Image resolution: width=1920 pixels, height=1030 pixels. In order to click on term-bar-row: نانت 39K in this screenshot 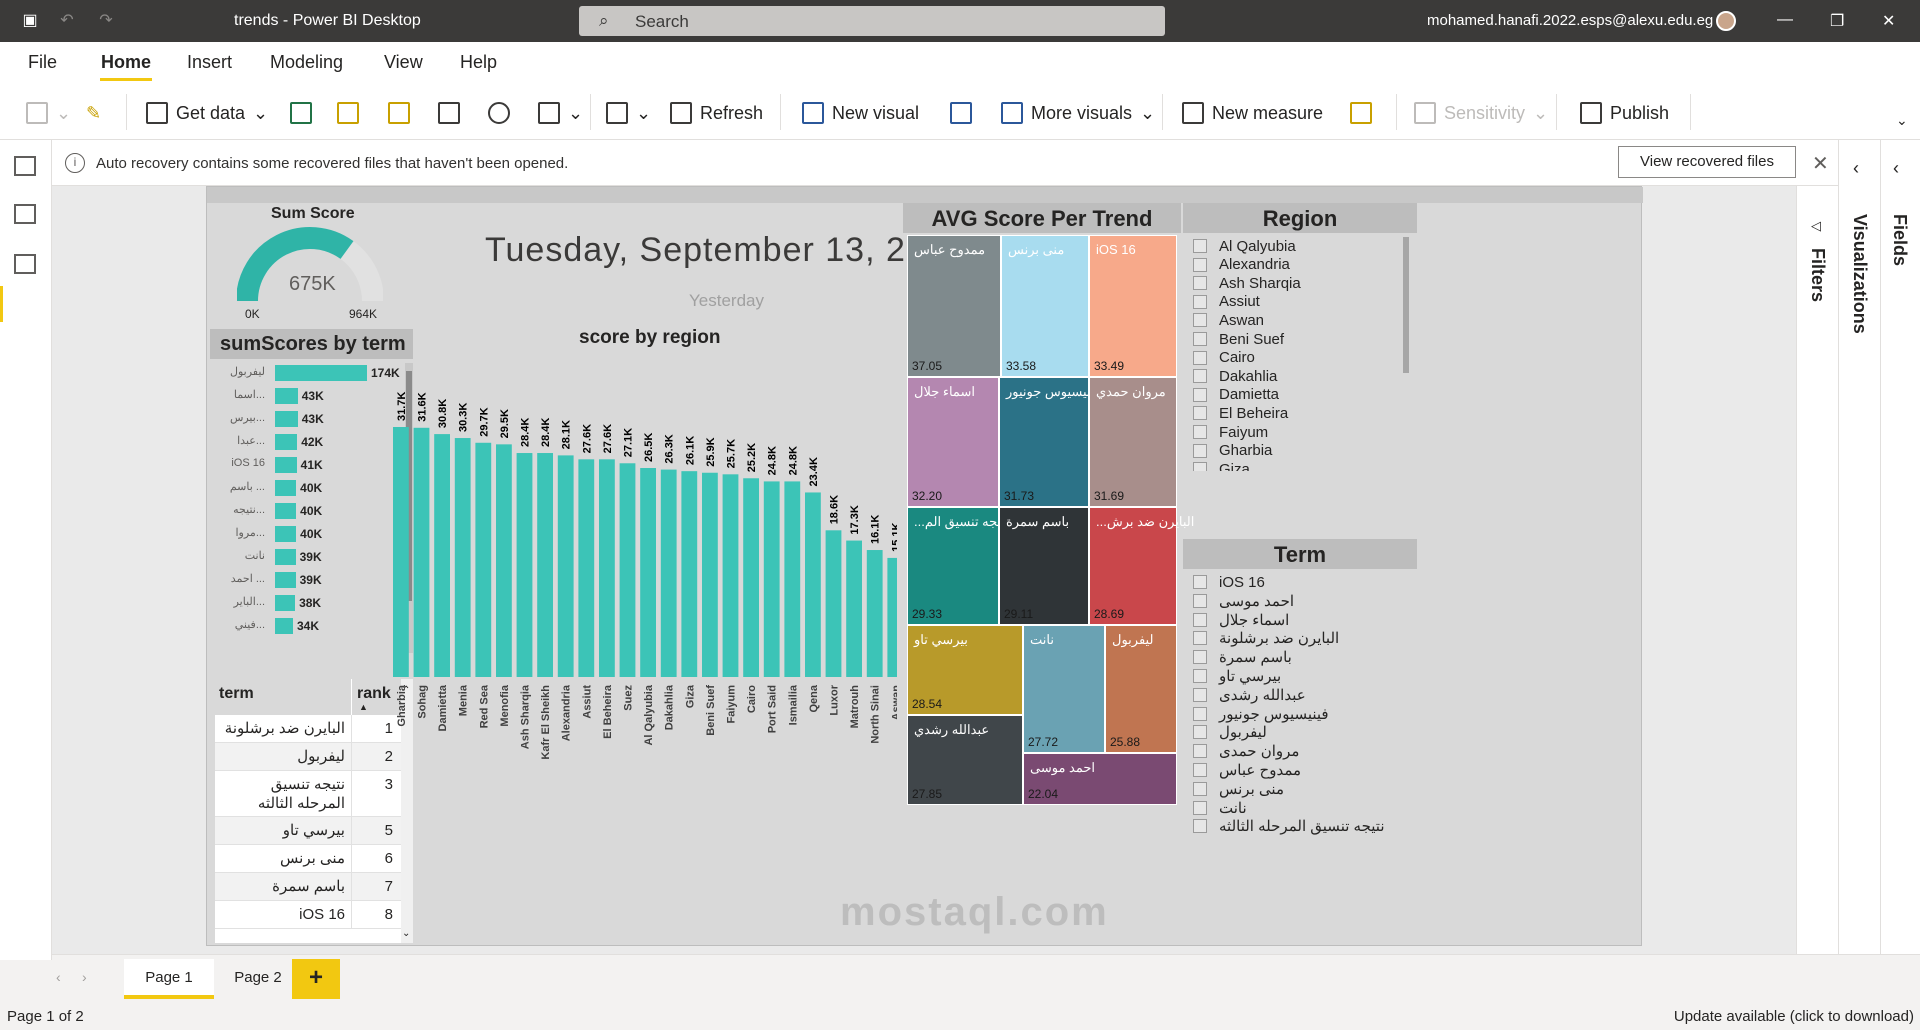, I will do `click(307, 557)`.